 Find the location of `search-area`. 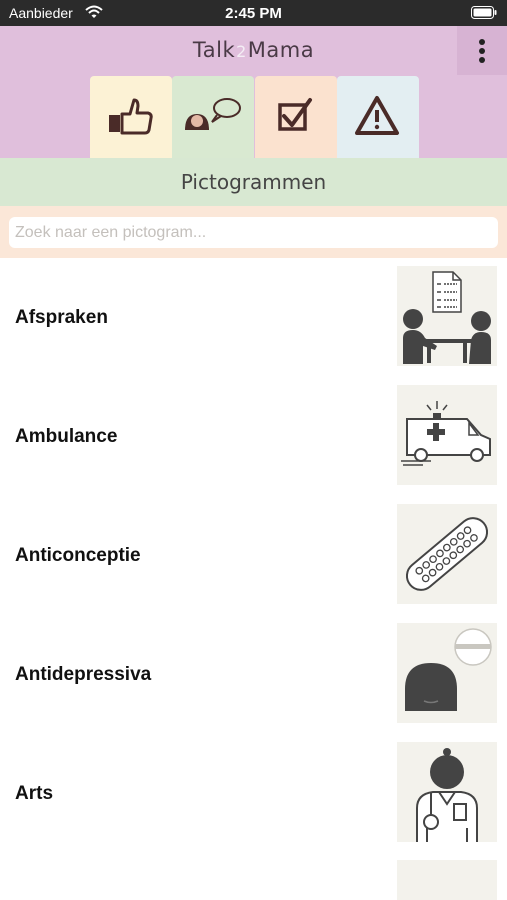

search-area is located at coordinates (253, 232).